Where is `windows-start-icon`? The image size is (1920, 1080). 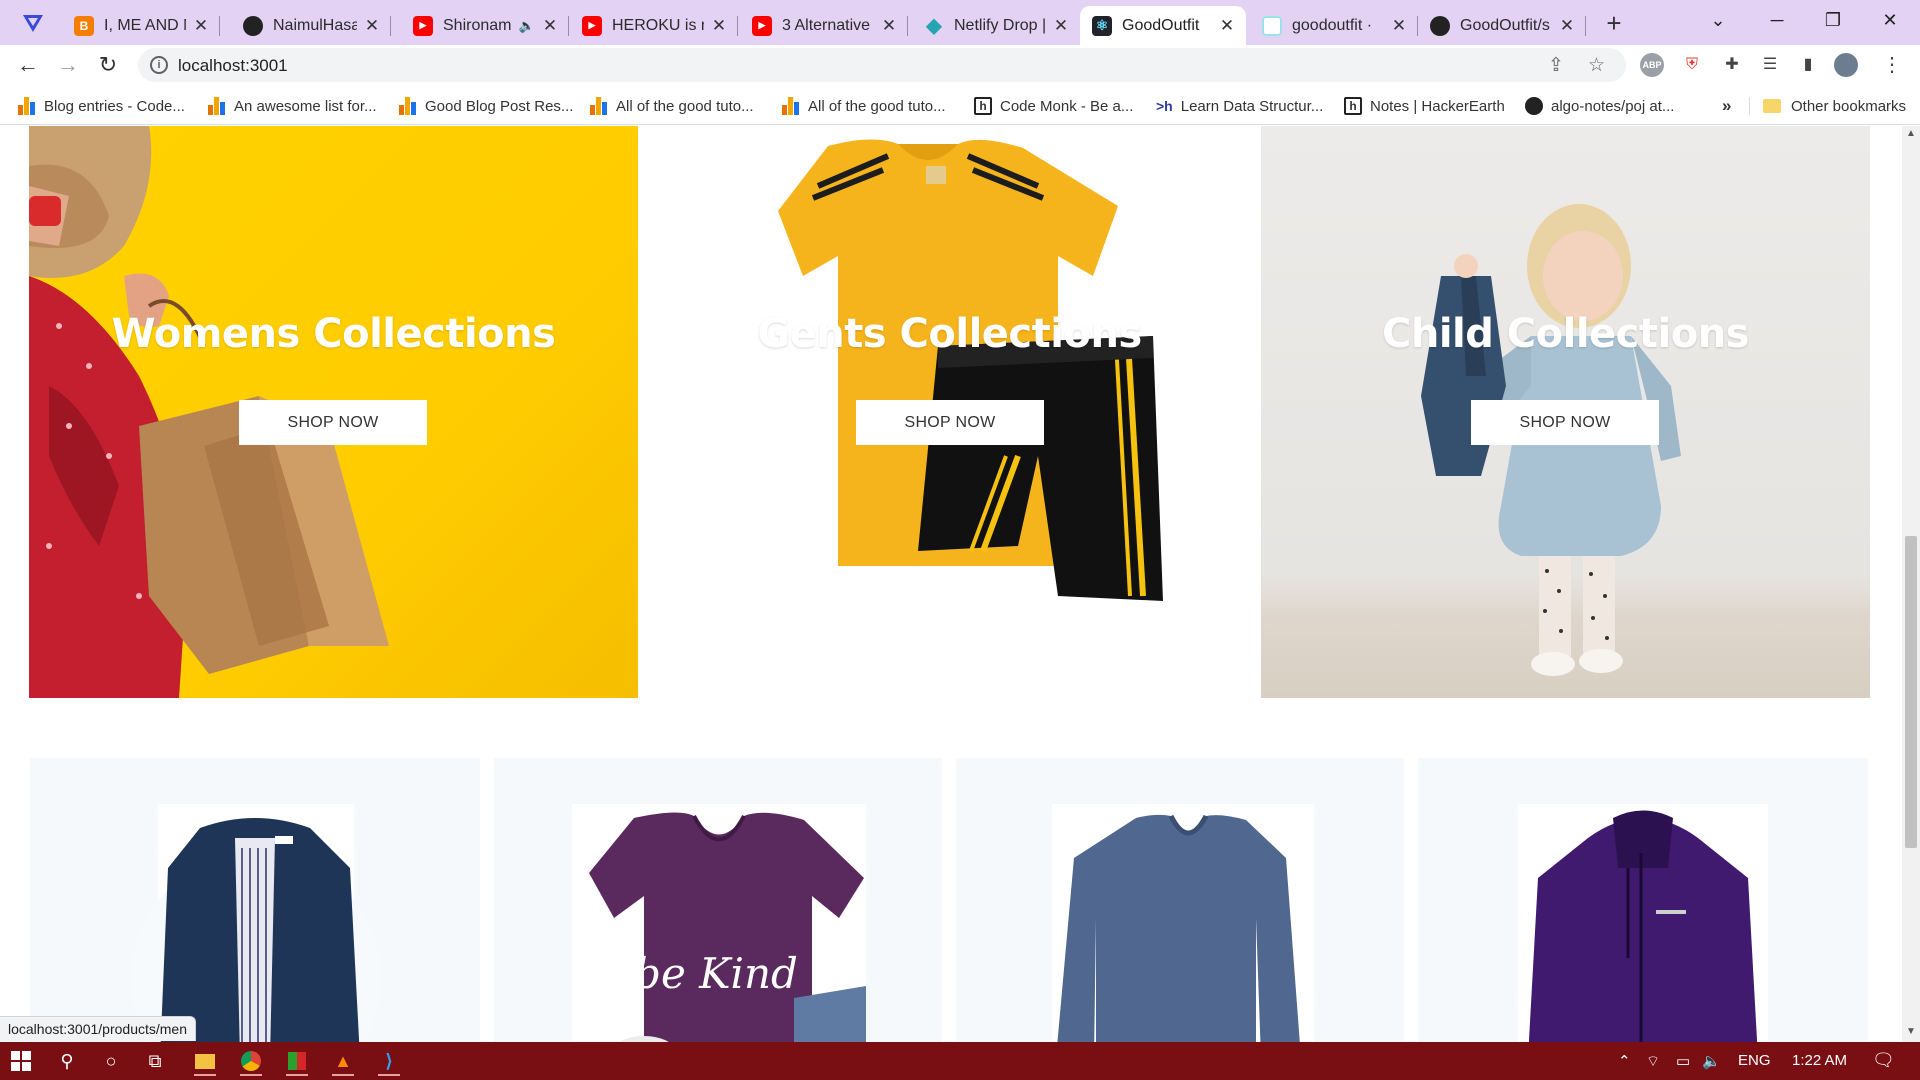
windows-start-icon is located at coordinates (21, 1061).